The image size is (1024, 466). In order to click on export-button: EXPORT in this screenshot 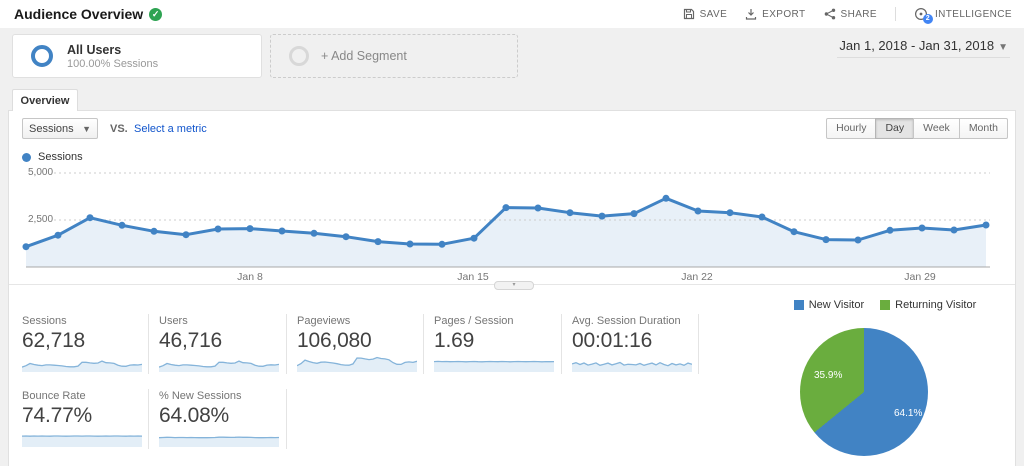, I will do `click(775, 14)`.